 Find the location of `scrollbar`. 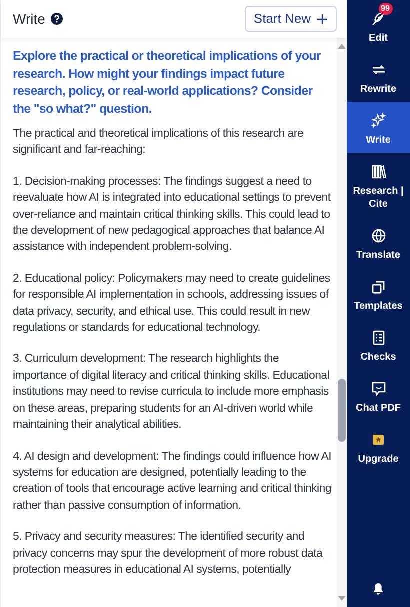

scrollbar is located at coordinates (342, 322).